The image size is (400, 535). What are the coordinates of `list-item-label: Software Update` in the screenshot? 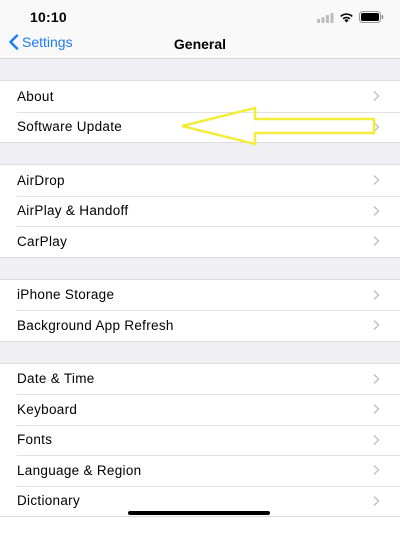 It's located at (70, 127).